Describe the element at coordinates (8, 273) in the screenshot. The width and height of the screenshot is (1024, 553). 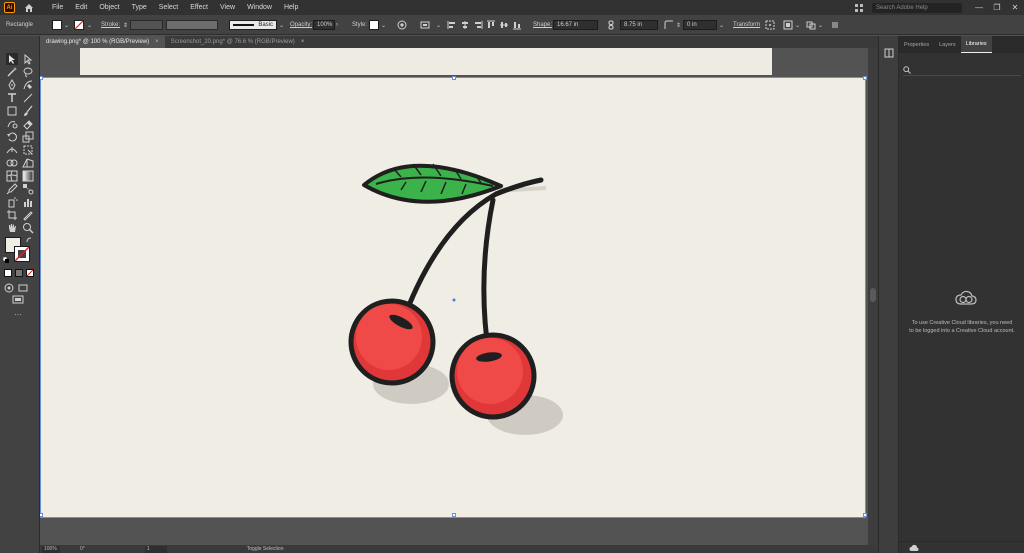
I see `color-mode-icon` at that location.